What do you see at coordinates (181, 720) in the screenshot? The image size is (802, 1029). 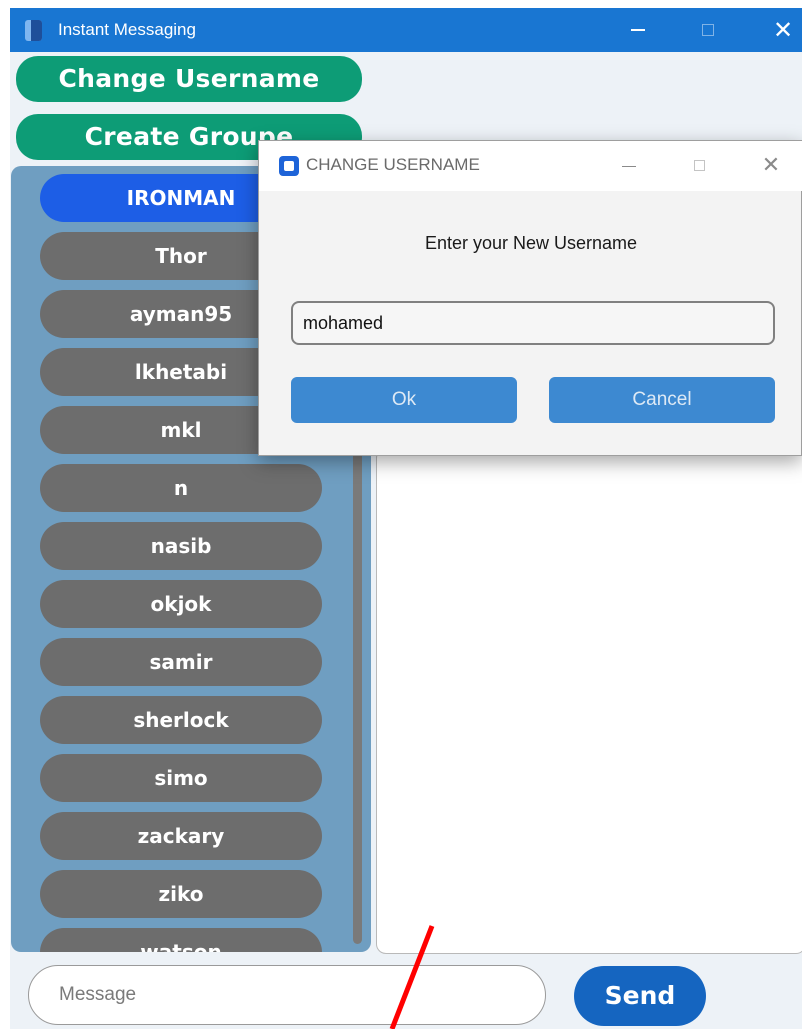 I see `user-item: sherlock` at bounding box center [181, 720].